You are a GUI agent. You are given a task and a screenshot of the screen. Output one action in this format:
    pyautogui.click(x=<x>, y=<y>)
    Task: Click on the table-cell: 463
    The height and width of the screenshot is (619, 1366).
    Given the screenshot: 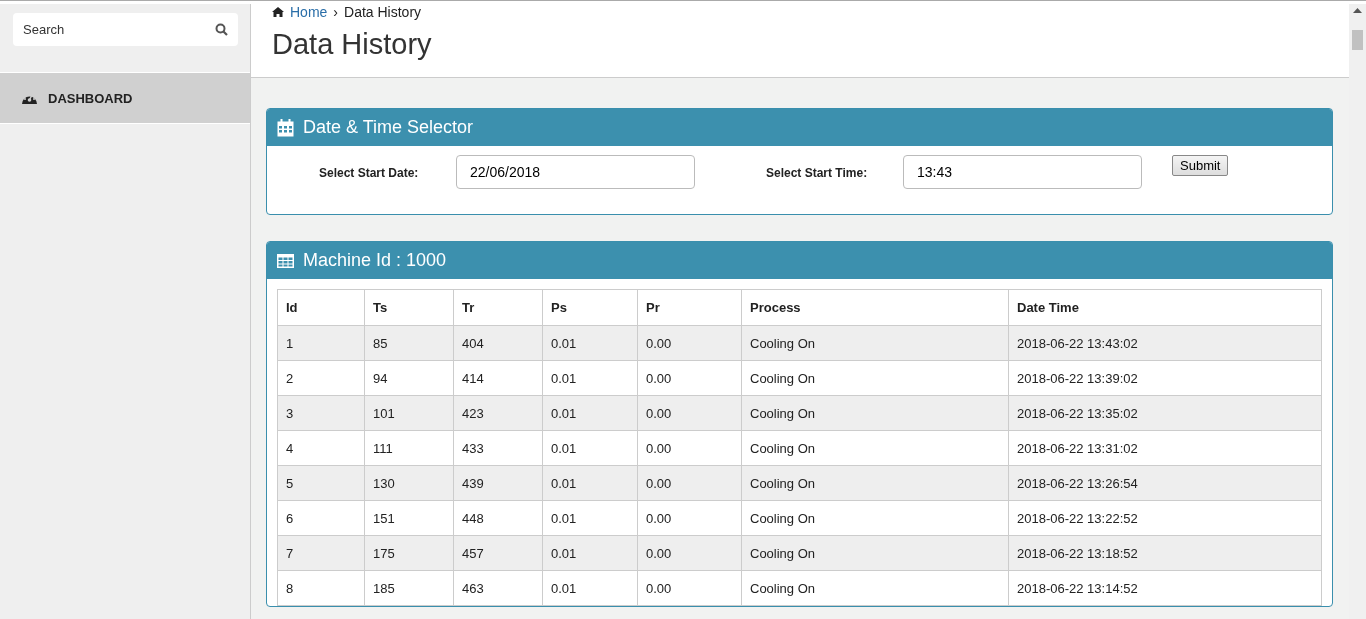 What is the action you would take?
    pyautogui.click(x=498, y=588)
    